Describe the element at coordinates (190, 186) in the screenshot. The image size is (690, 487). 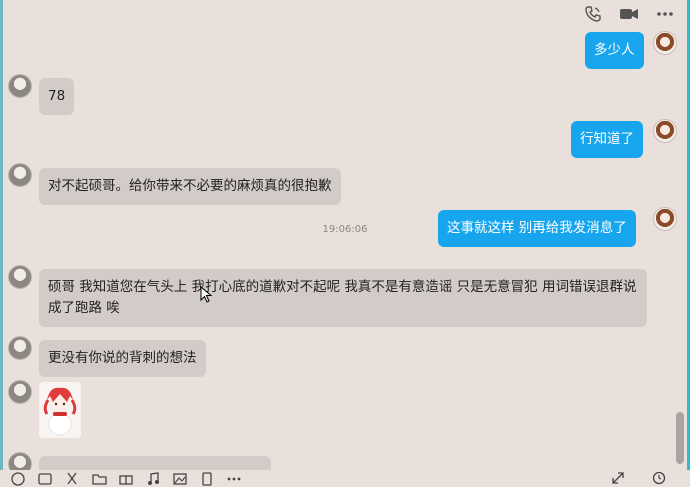
I see `message-bubble-incoming: 对不起硕哥。给你带来不必要的麻烦真的很抱歉` at that location.